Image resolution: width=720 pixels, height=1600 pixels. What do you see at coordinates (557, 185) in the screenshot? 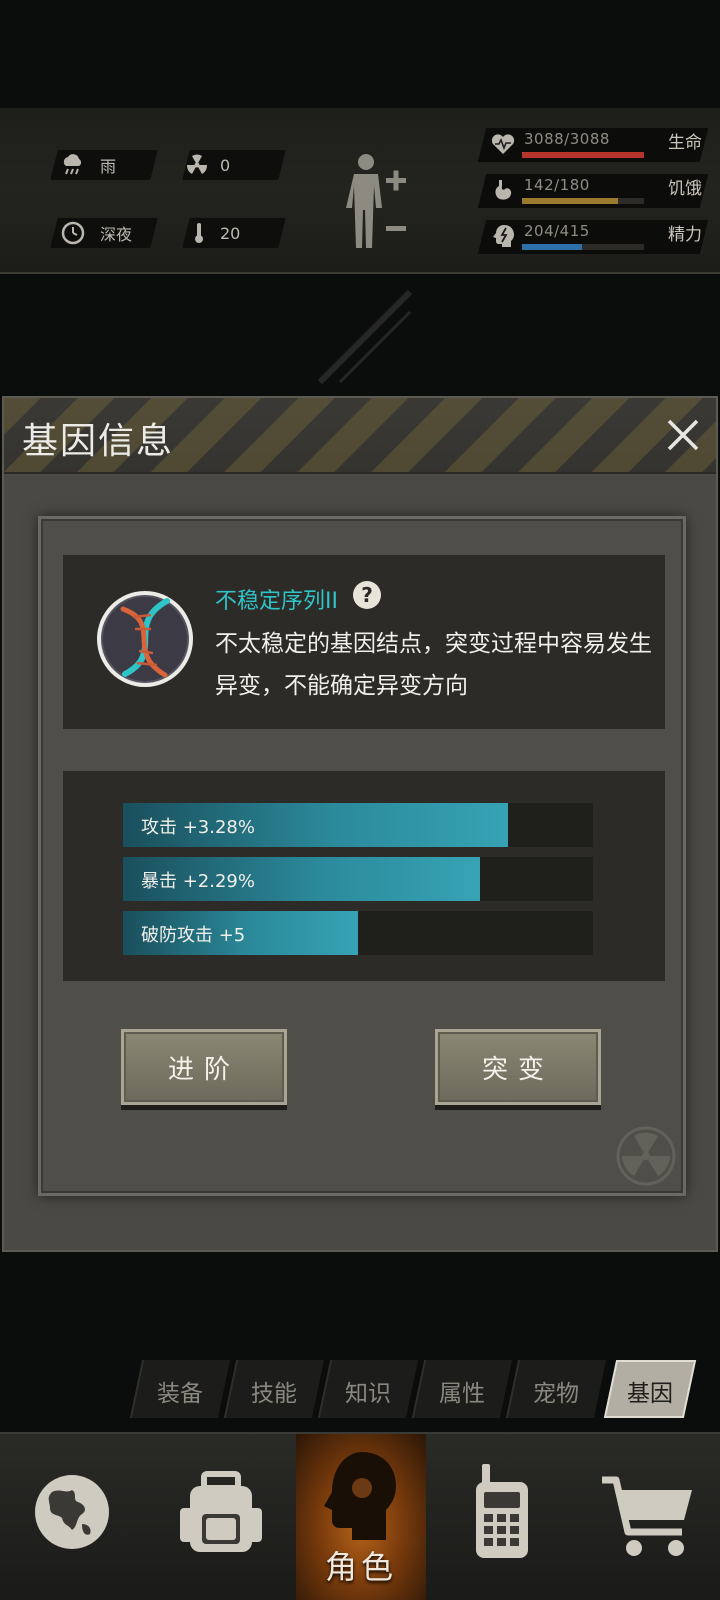
I see `hunger-value: 142/180` at bounding box center [557, 185].